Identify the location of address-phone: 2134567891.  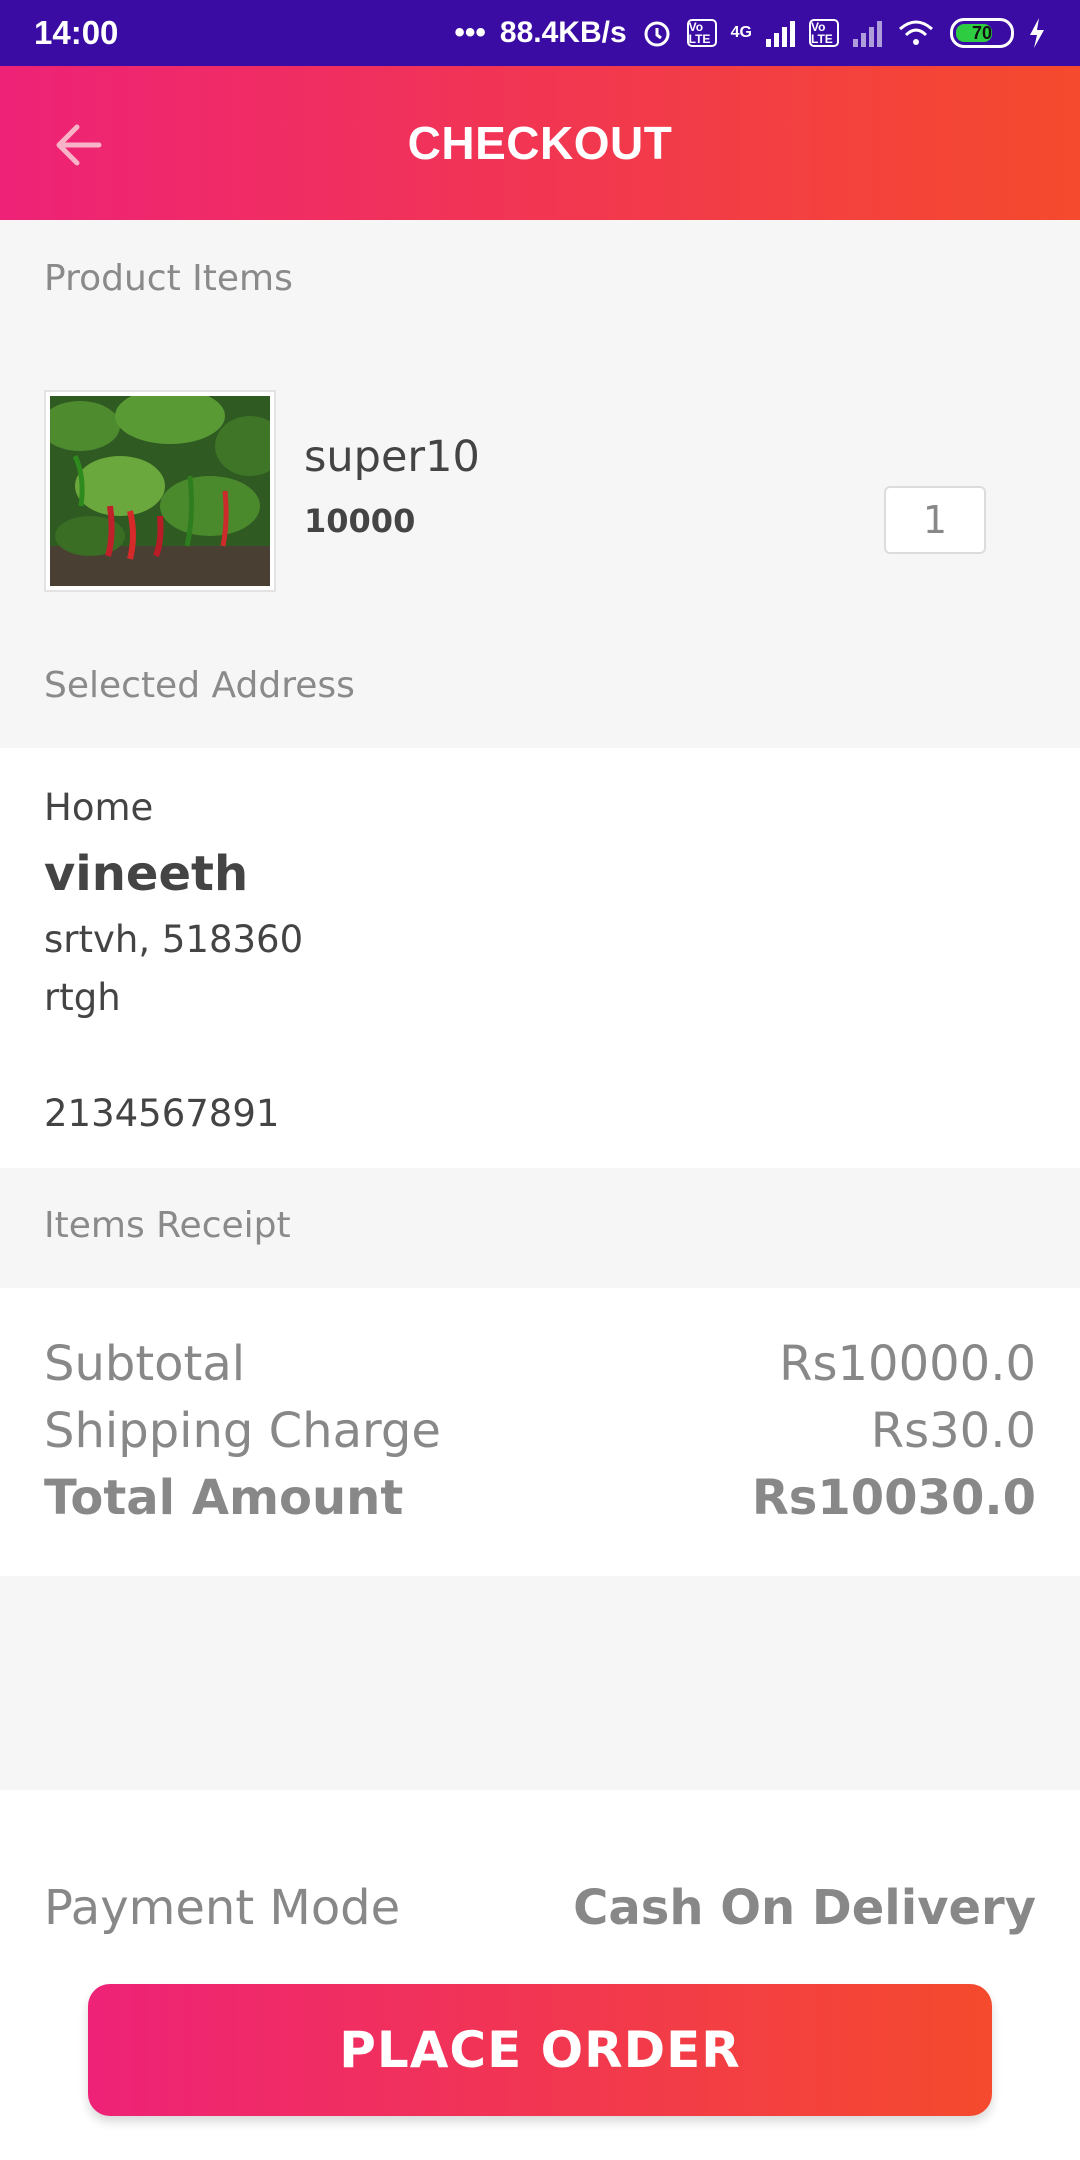
(162, 1113).